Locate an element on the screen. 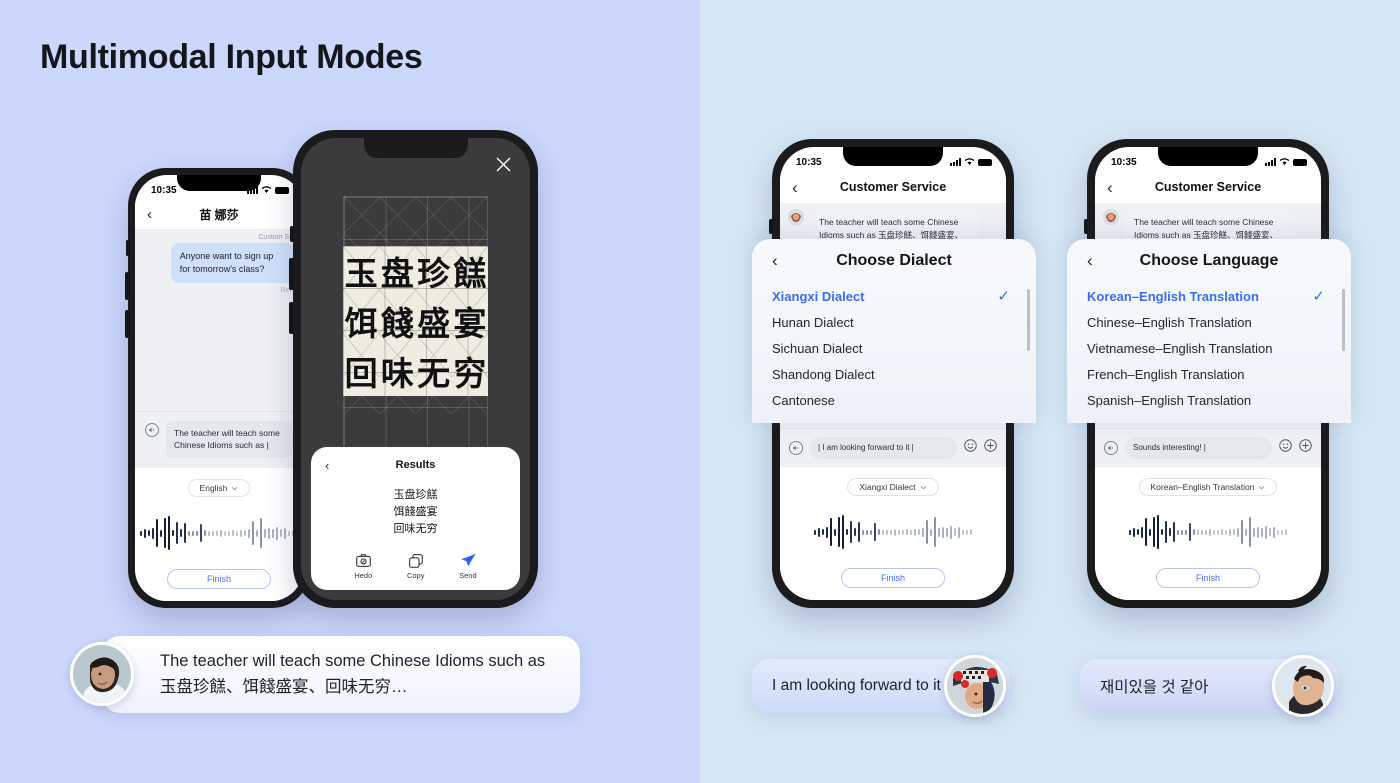  copy-action: Copy is located at coordinates (415, 565).